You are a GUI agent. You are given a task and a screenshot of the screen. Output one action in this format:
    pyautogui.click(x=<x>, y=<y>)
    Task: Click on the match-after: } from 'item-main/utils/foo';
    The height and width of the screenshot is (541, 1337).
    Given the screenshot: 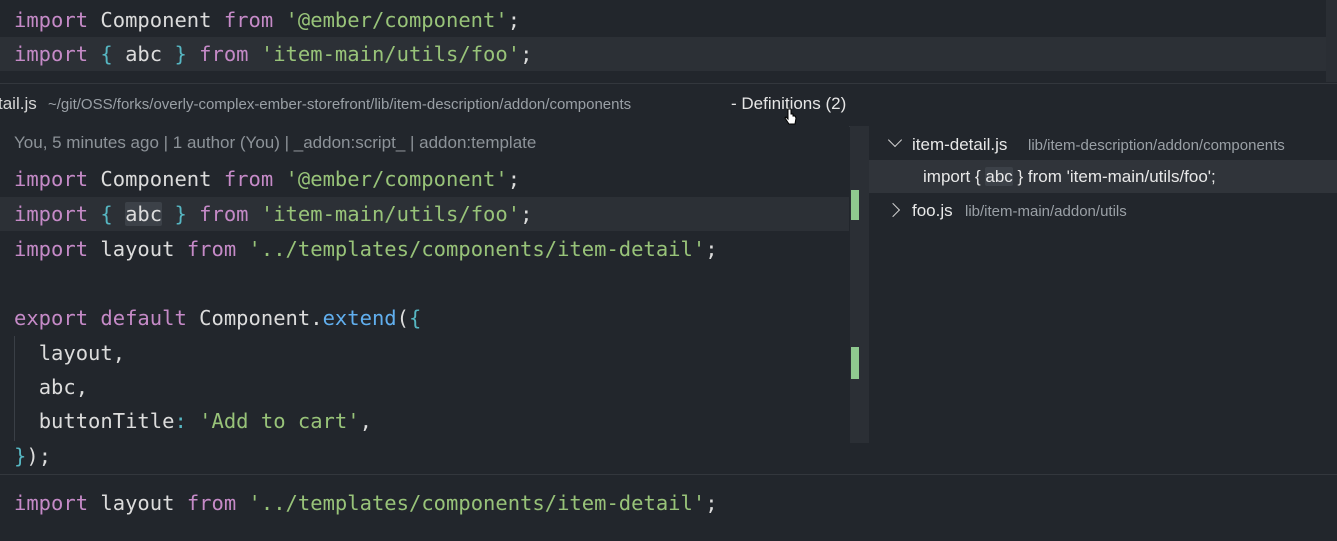 What is the action you would take?
    pyautogui.click(x=1114, y=176)
    